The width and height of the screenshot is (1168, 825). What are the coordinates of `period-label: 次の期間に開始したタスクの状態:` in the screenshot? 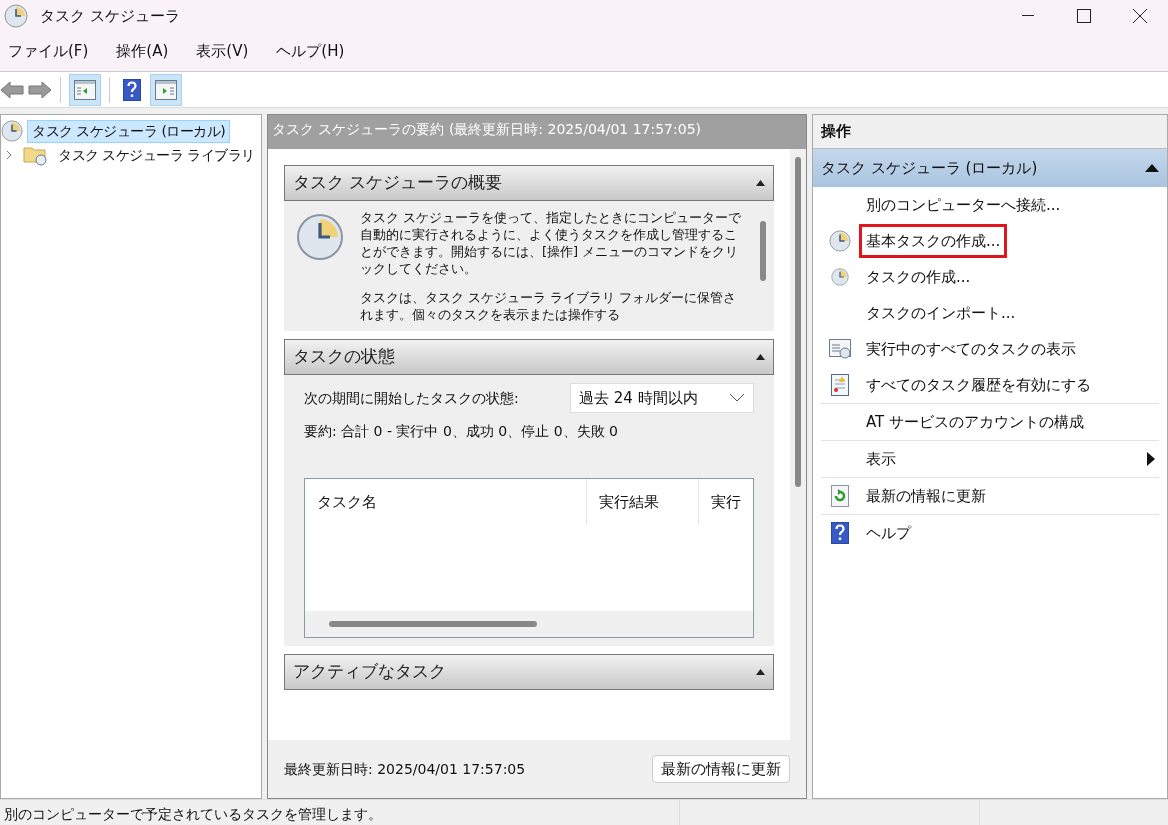 It's located at (411, 398).